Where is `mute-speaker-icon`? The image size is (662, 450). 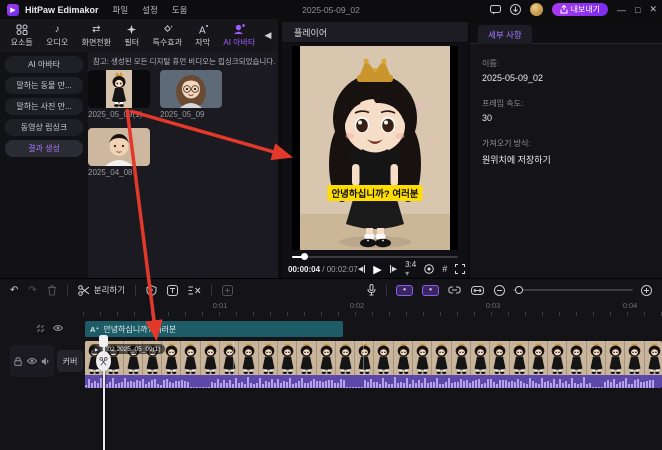
mute-speaker-icon is located at coordinates (45, 361).